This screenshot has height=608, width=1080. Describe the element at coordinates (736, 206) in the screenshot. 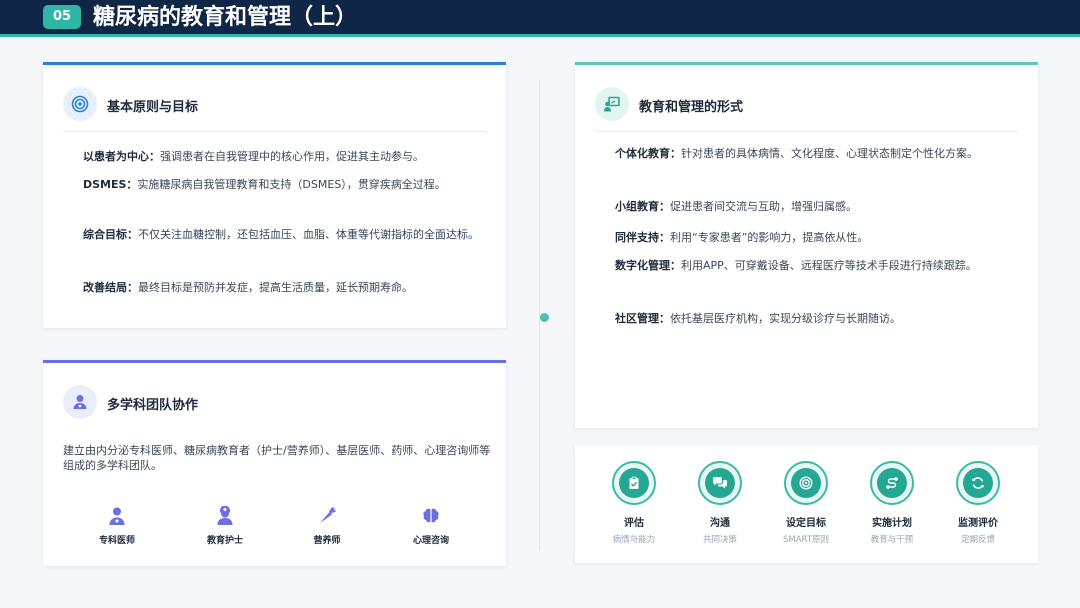

I see `form-item: 小组教育：促进患者间交流与互助，增强归属感。` at that location.